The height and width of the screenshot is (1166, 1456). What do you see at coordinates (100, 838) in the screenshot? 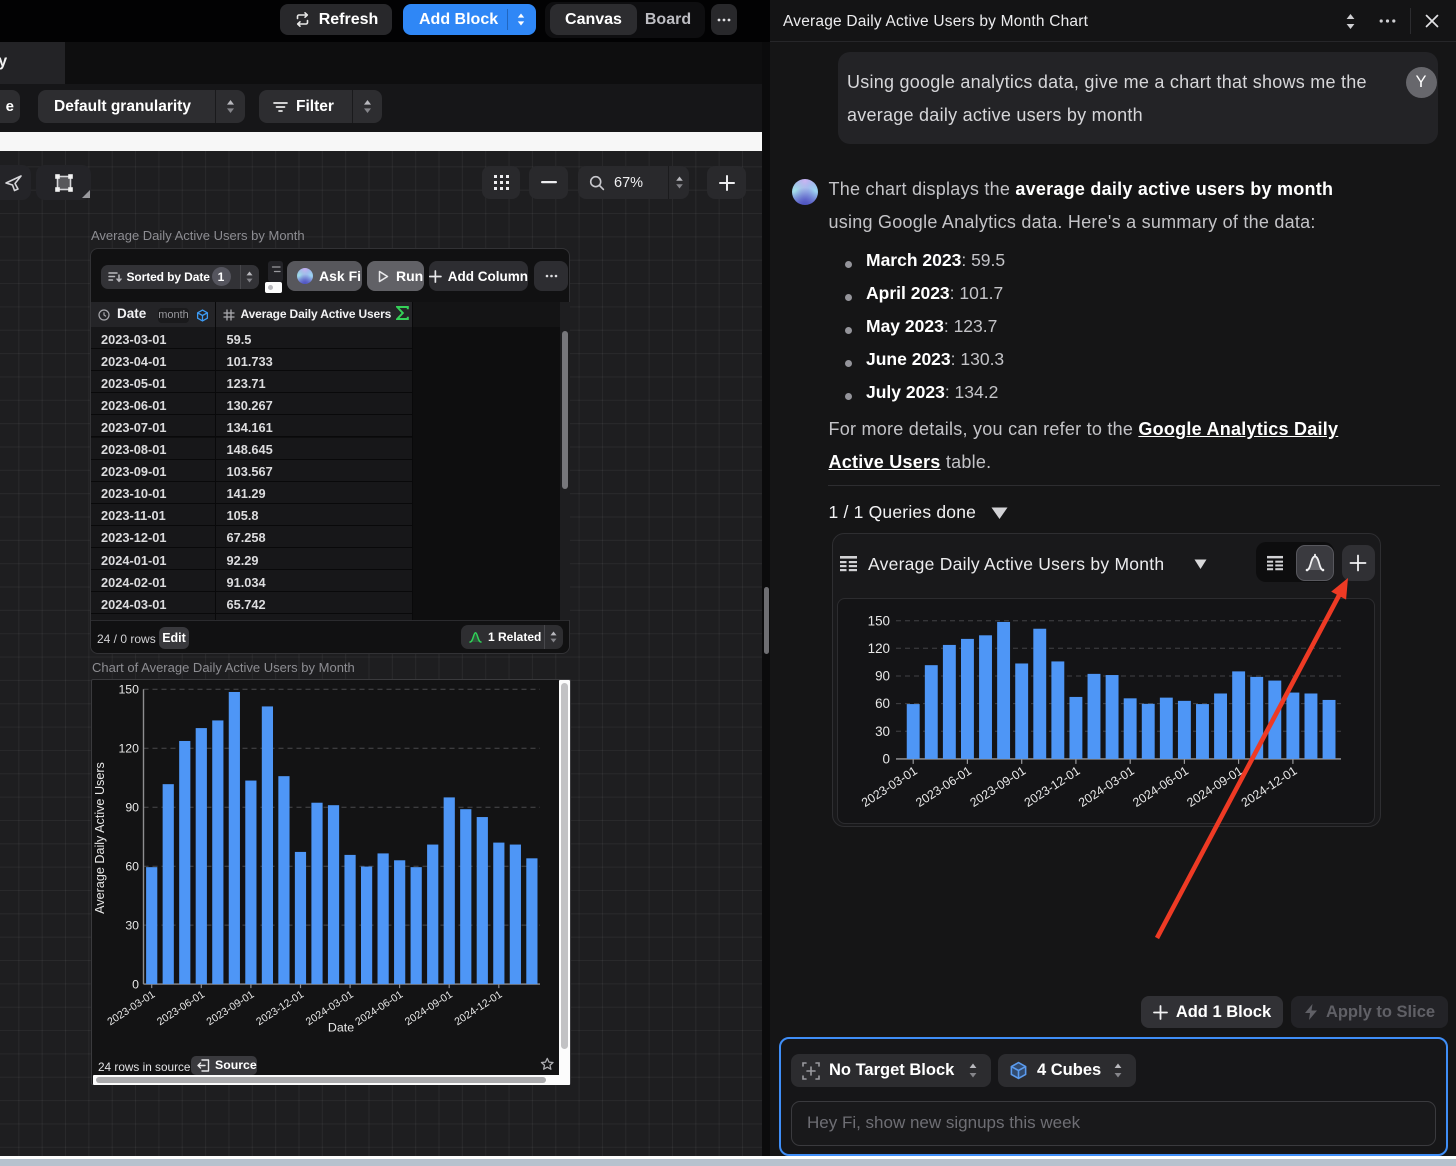
I see `svg-text: Average Daily Active Users` at bounding box center [100, 838].